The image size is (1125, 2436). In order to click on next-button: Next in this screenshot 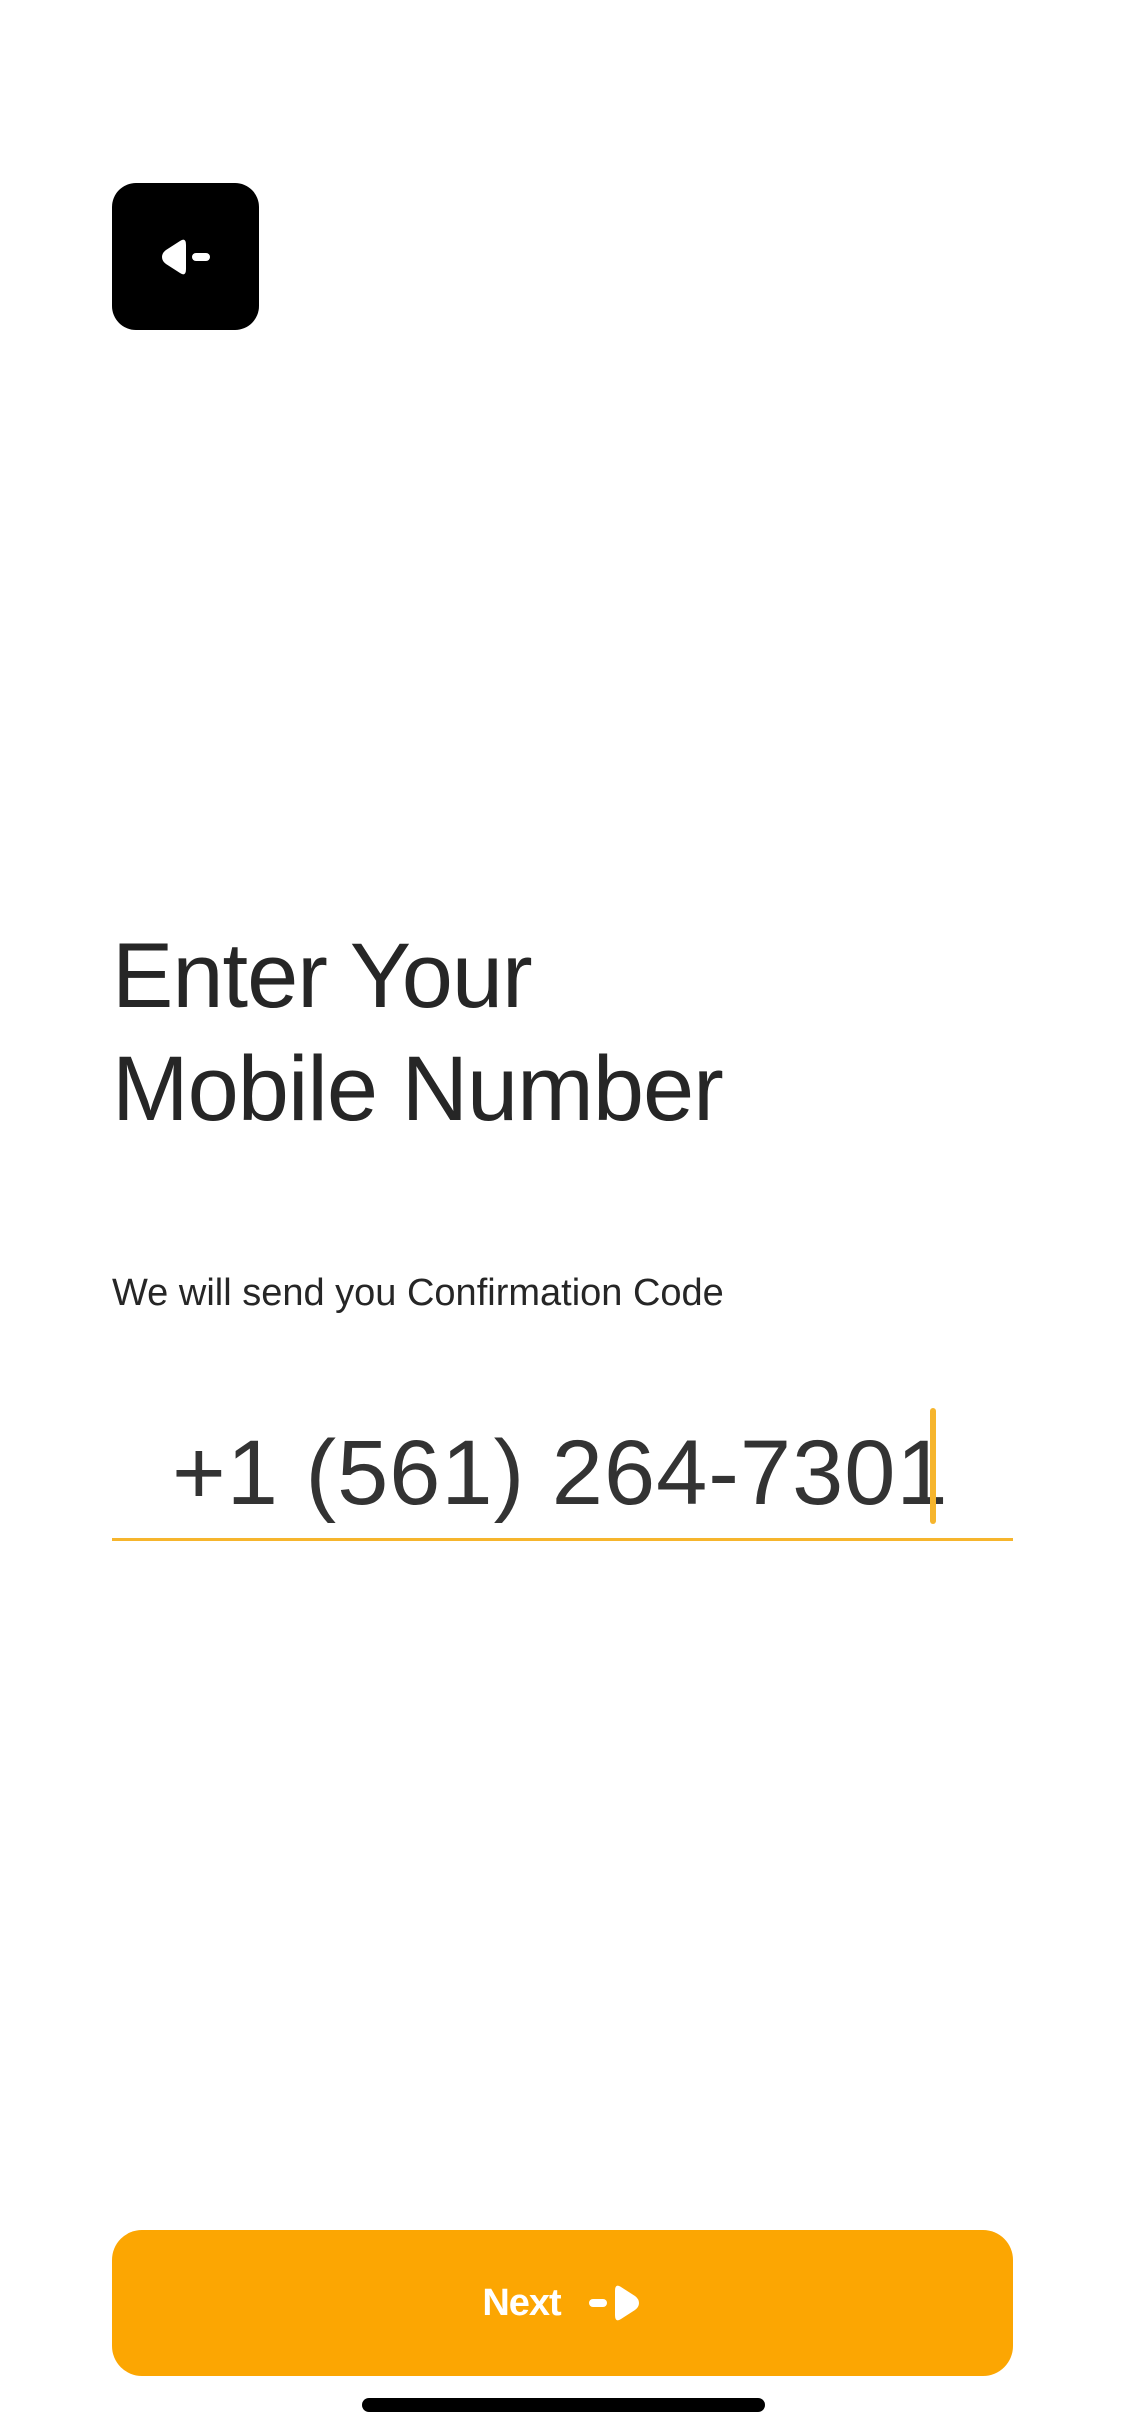, I will do `click(562, 2303)`.